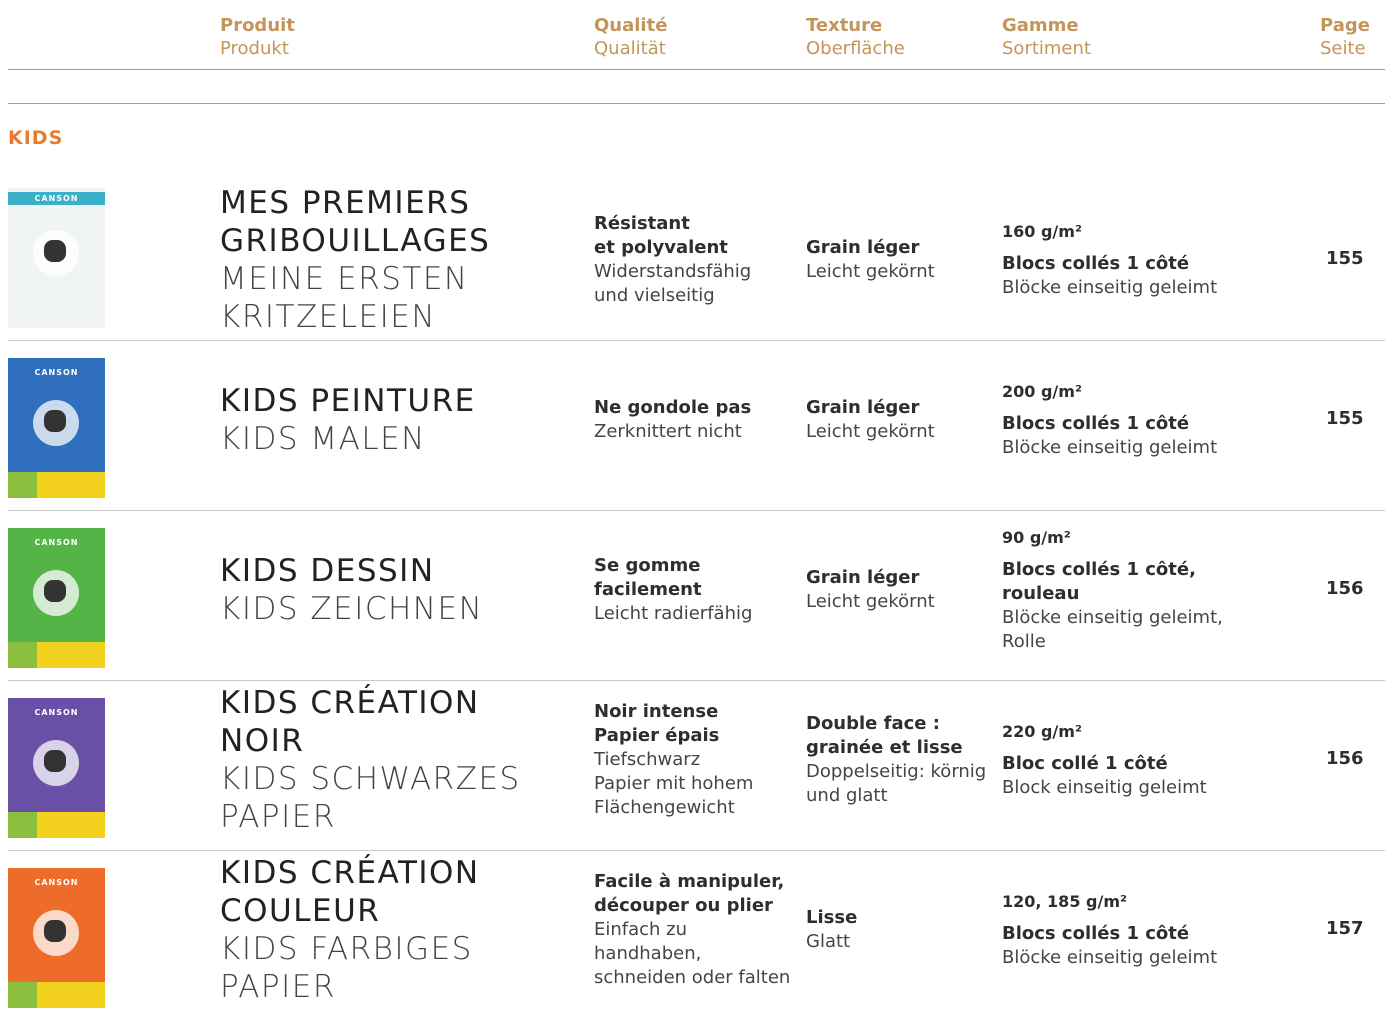 The height and width of the screenshot is (1012, 1392). What do you see at coordinates (1345, 418) in the screenshot?
I see `page-number: 155` at bounding box center [1345, 418].